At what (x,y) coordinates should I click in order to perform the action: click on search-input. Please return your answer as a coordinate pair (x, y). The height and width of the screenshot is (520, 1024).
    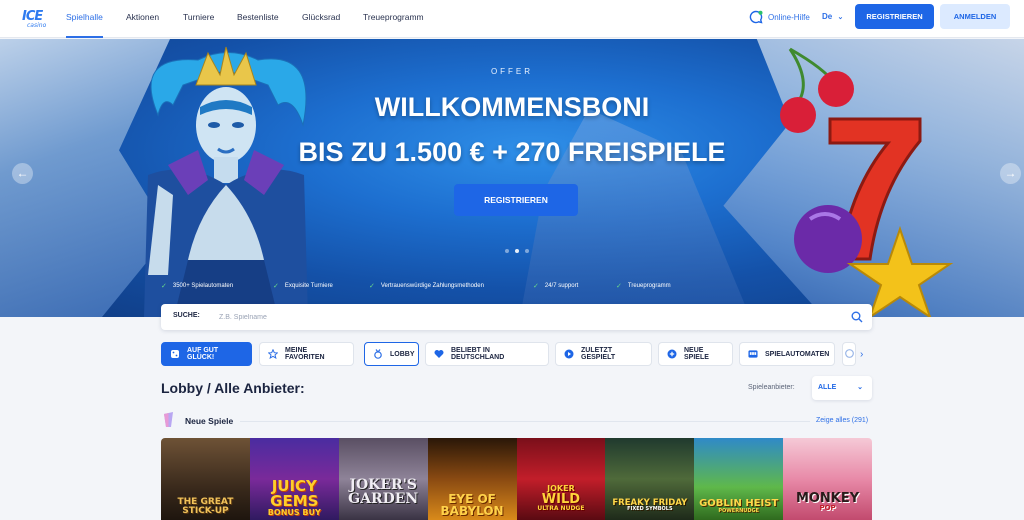
    Looking at the image, I should click on (529, 317).